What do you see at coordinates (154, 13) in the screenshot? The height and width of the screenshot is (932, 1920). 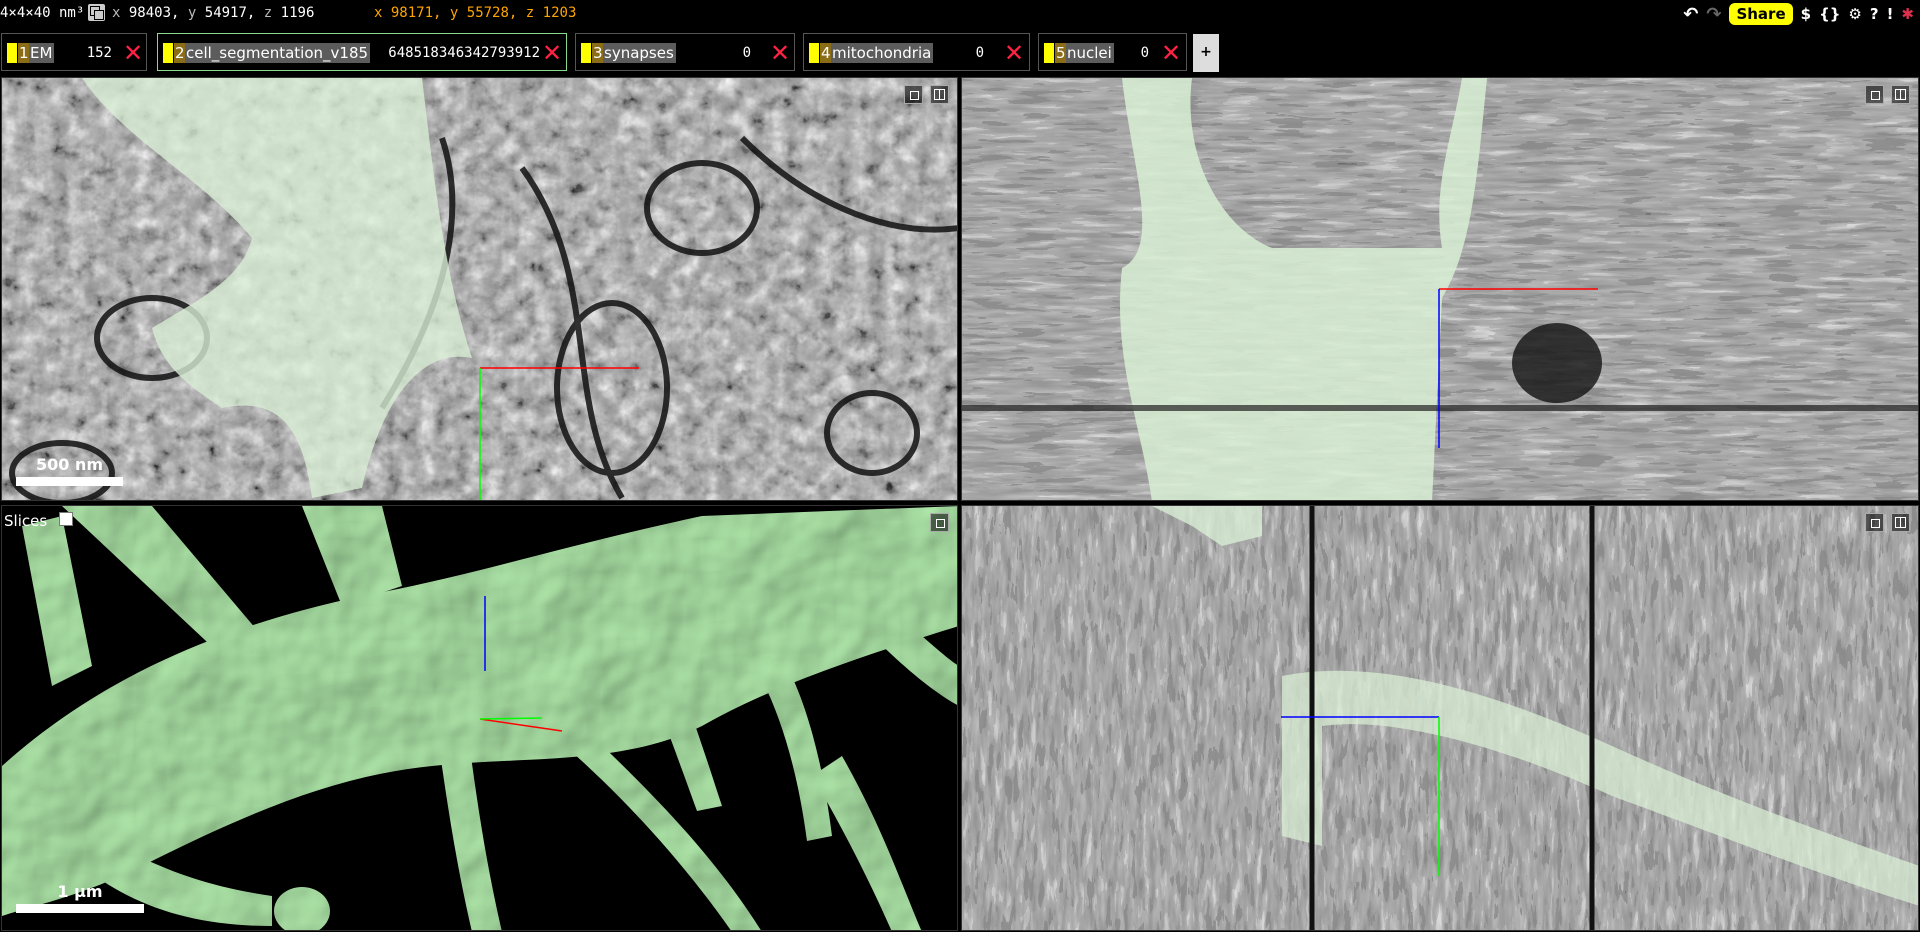 I see `position-x: 98403,` at bounding box center [154, 13].